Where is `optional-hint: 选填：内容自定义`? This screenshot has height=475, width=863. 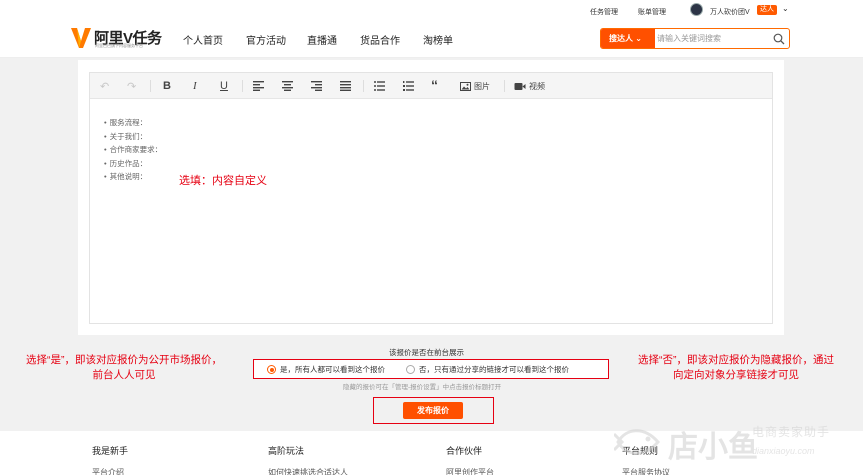
optional-hint: 选填：内容自定义 is located at coordinates (223, 181).